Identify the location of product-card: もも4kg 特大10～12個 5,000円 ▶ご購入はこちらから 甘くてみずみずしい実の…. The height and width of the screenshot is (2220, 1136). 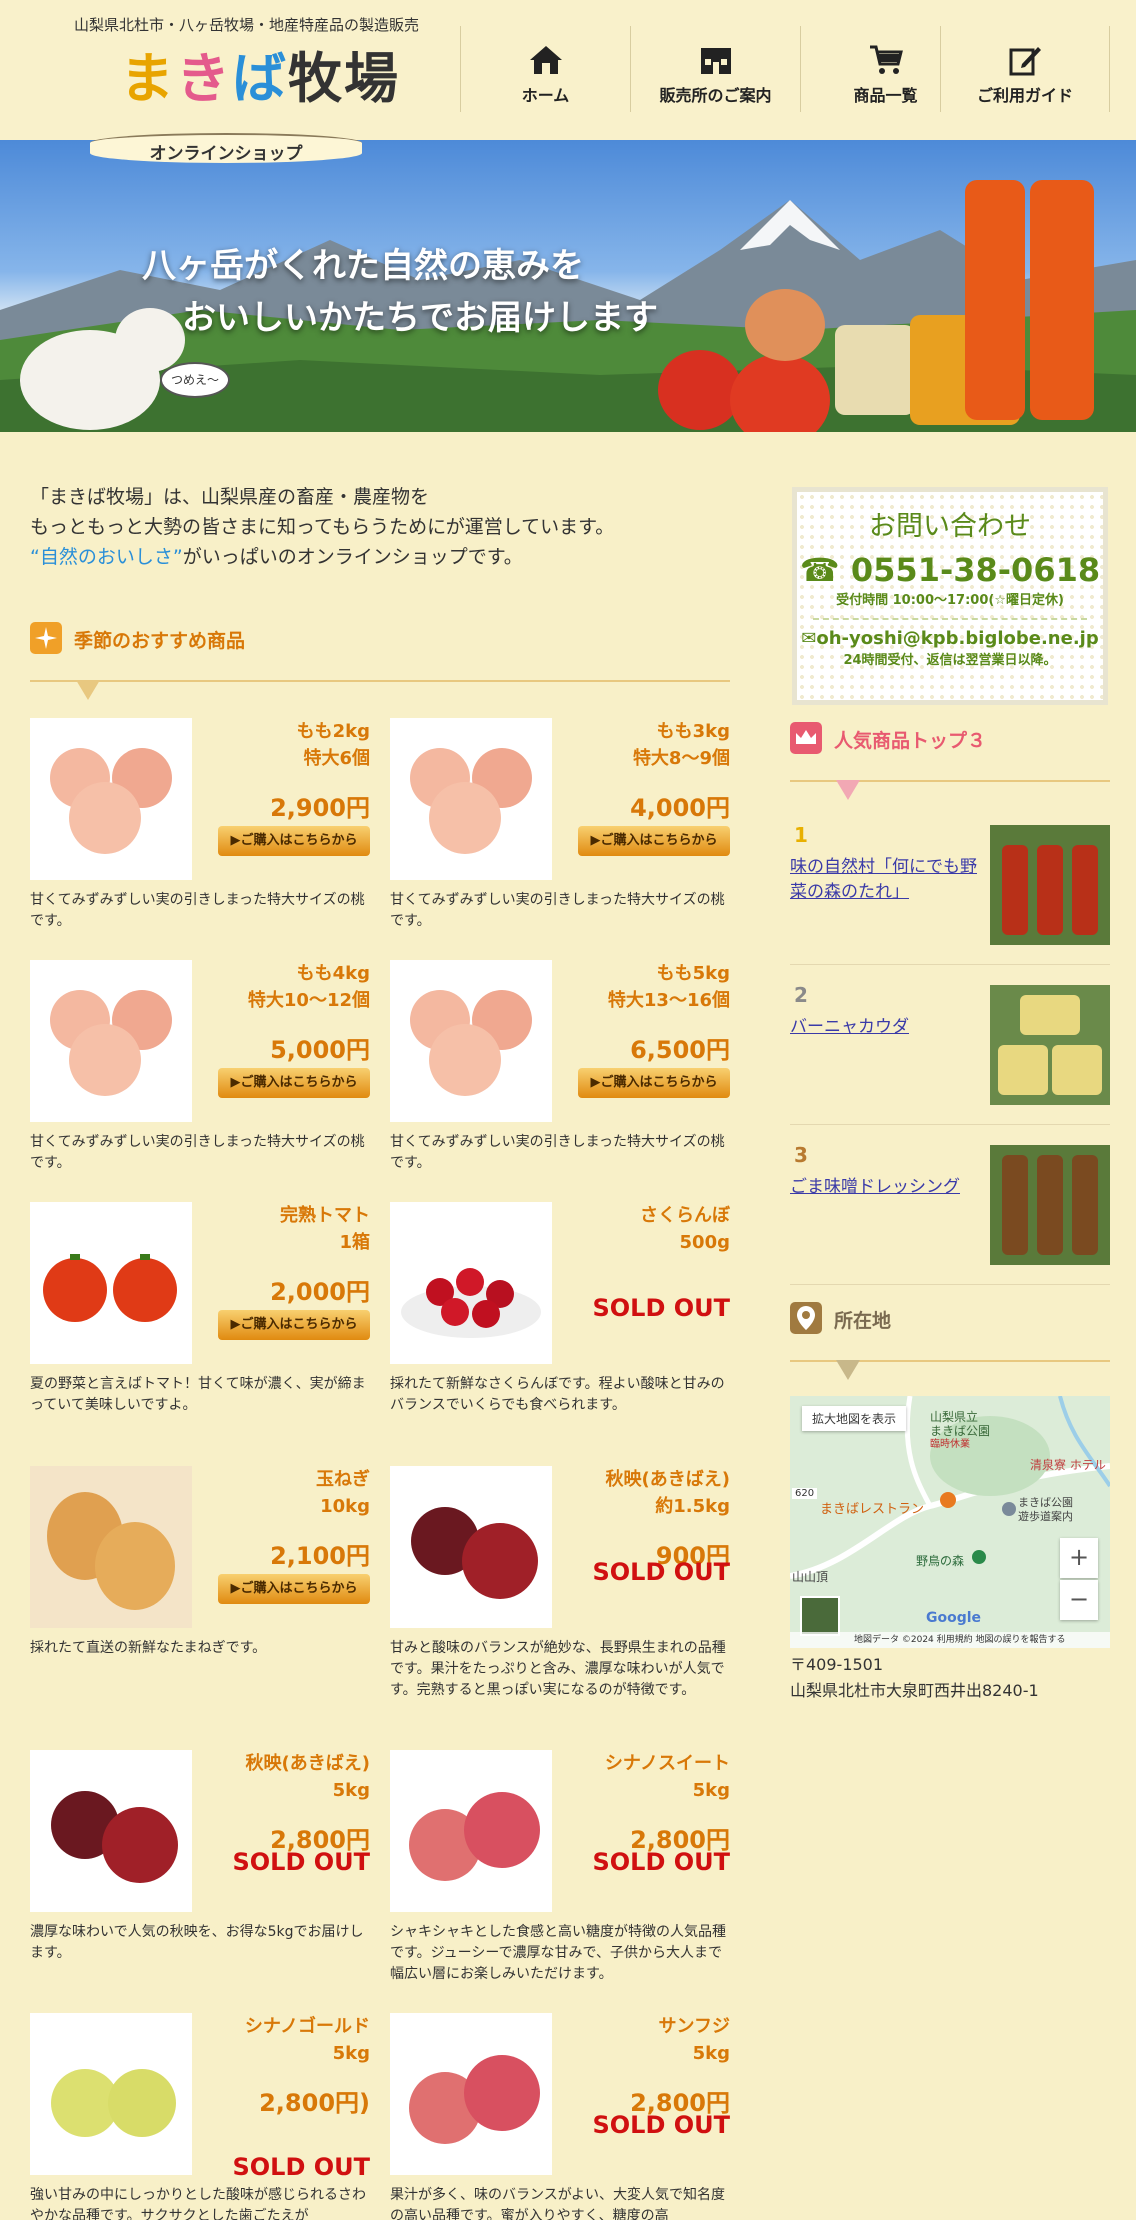
(200, 1070).